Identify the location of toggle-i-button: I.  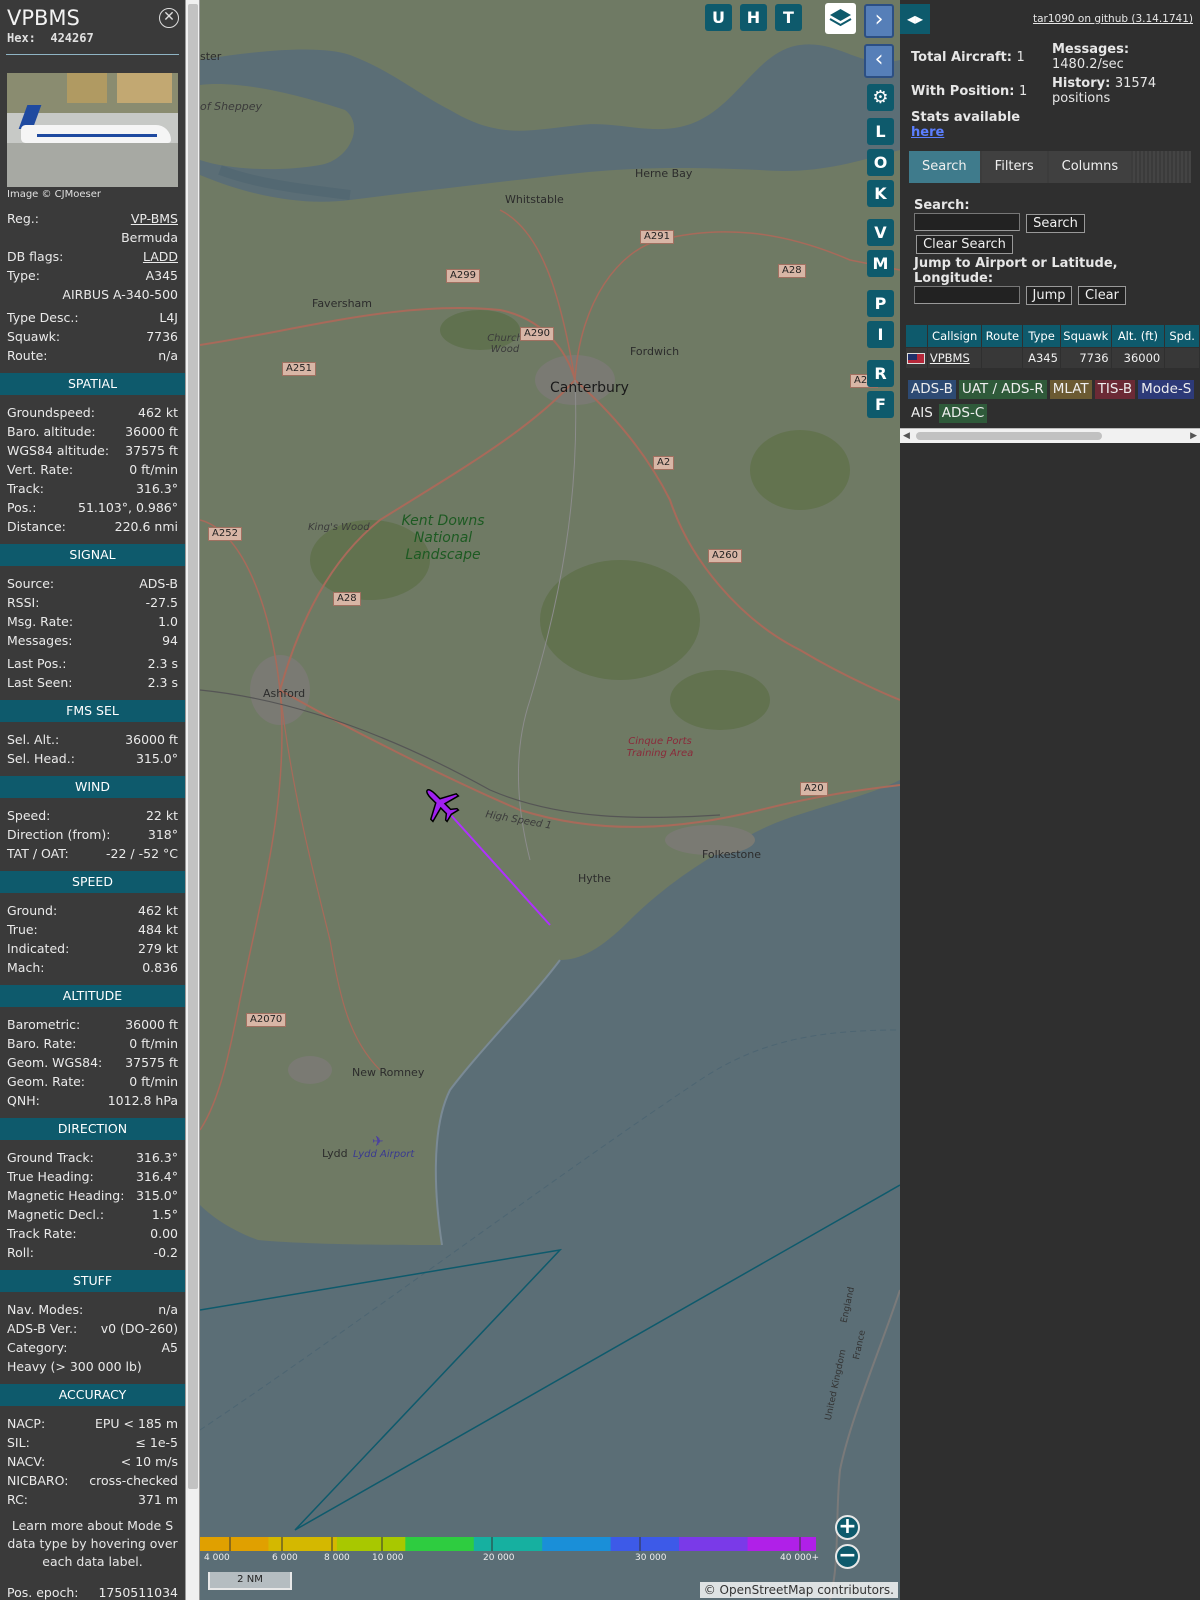
(880, 334).